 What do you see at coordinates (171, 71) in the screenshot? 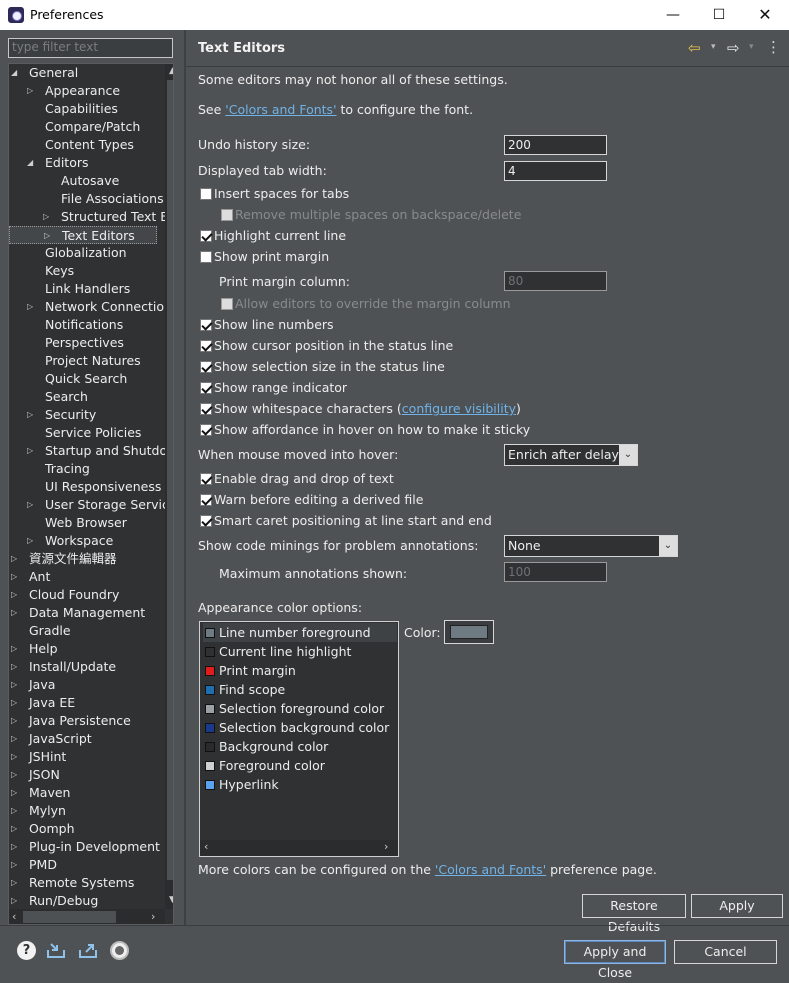
I see `scroll-up-icon: ▲` at bounding box center [171, 71].